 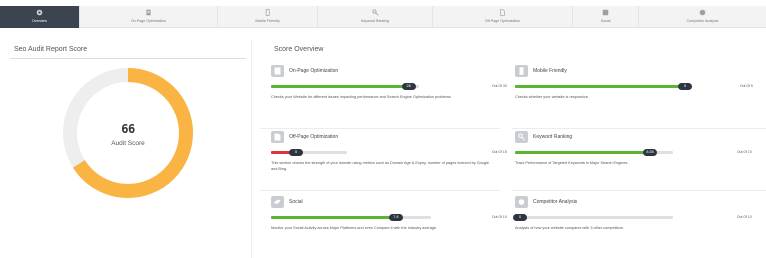 What do you see at coordinates (149, 17) in the screenshot?
I see `nav-tab-on-page-optimization: On-Page Optimization` at bounding box center [149, 17].